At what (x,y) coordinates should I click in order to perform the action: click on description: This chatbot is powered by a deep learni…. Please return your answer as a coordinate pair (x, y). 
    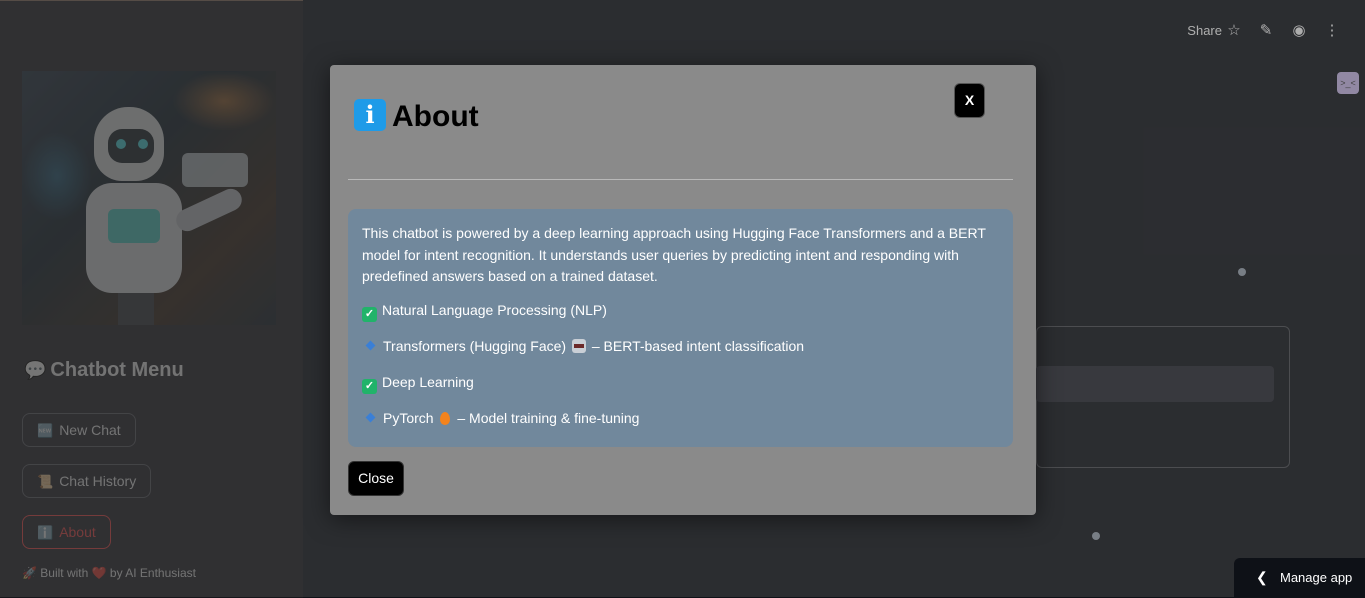
    Looking at the image, I should click on (674, 254).